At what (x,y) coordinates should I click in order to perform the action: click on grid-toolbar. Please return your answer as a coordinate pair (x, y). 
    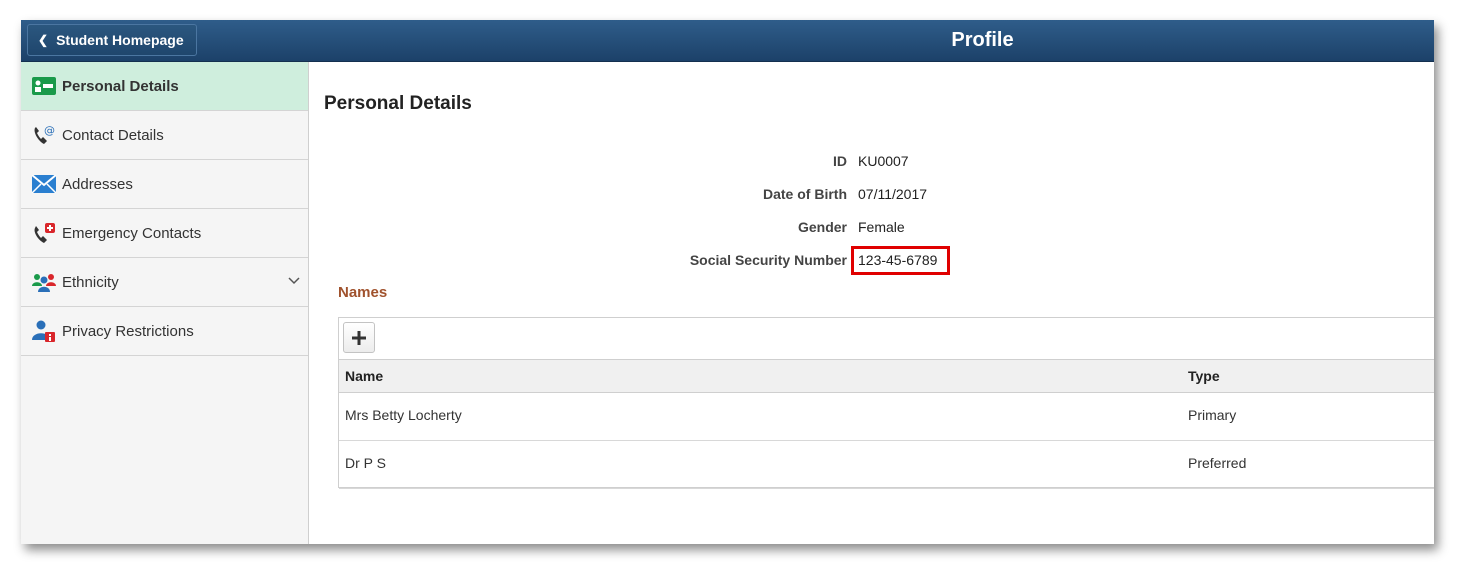
    Looking at the image, I should click on (886, 339).